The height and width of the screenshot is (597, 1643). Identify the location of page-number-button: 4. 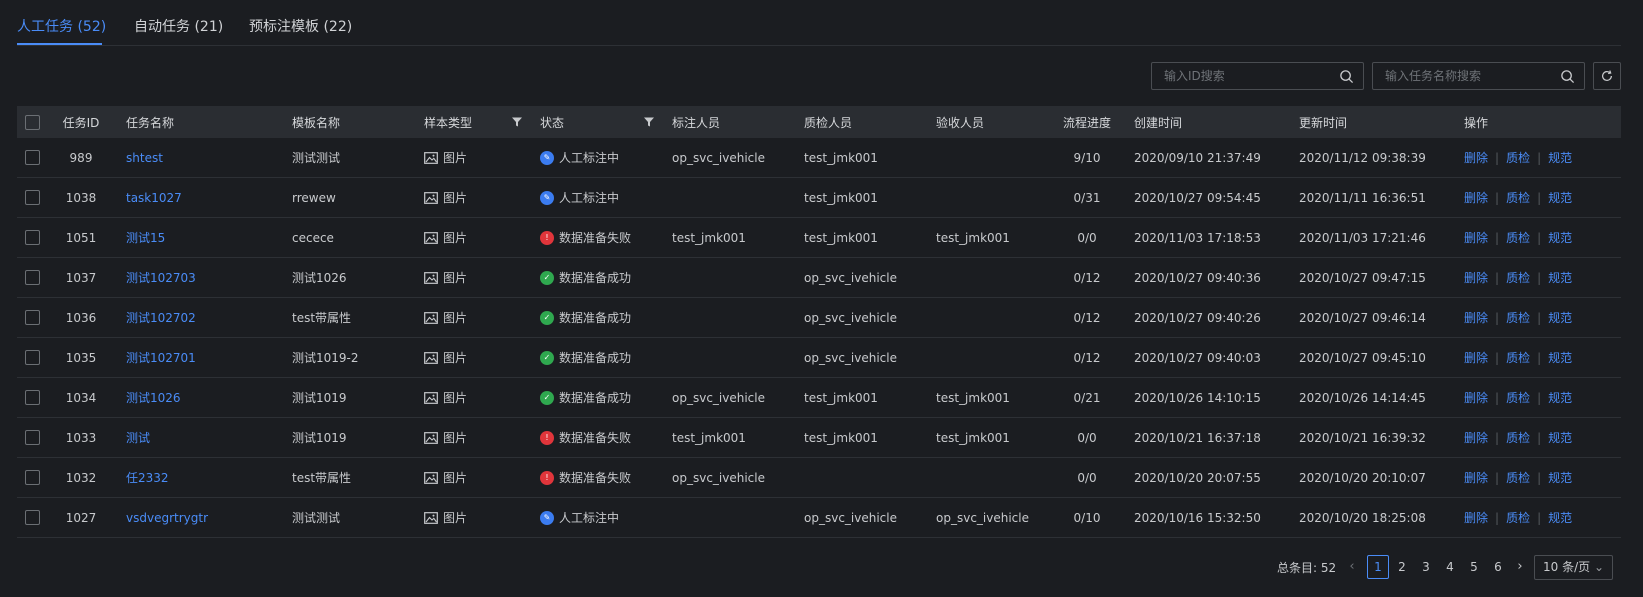
(1450, 567).